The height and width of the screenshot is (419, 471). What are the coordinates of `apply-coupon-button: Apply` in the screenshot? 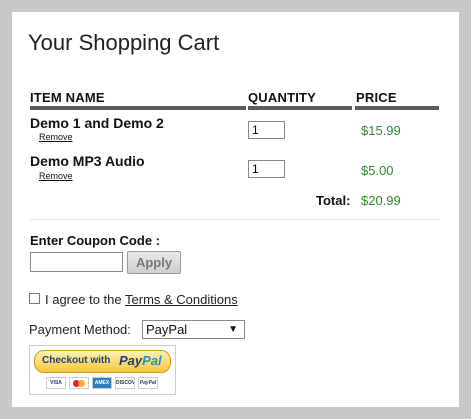 It's located at (154, 262).